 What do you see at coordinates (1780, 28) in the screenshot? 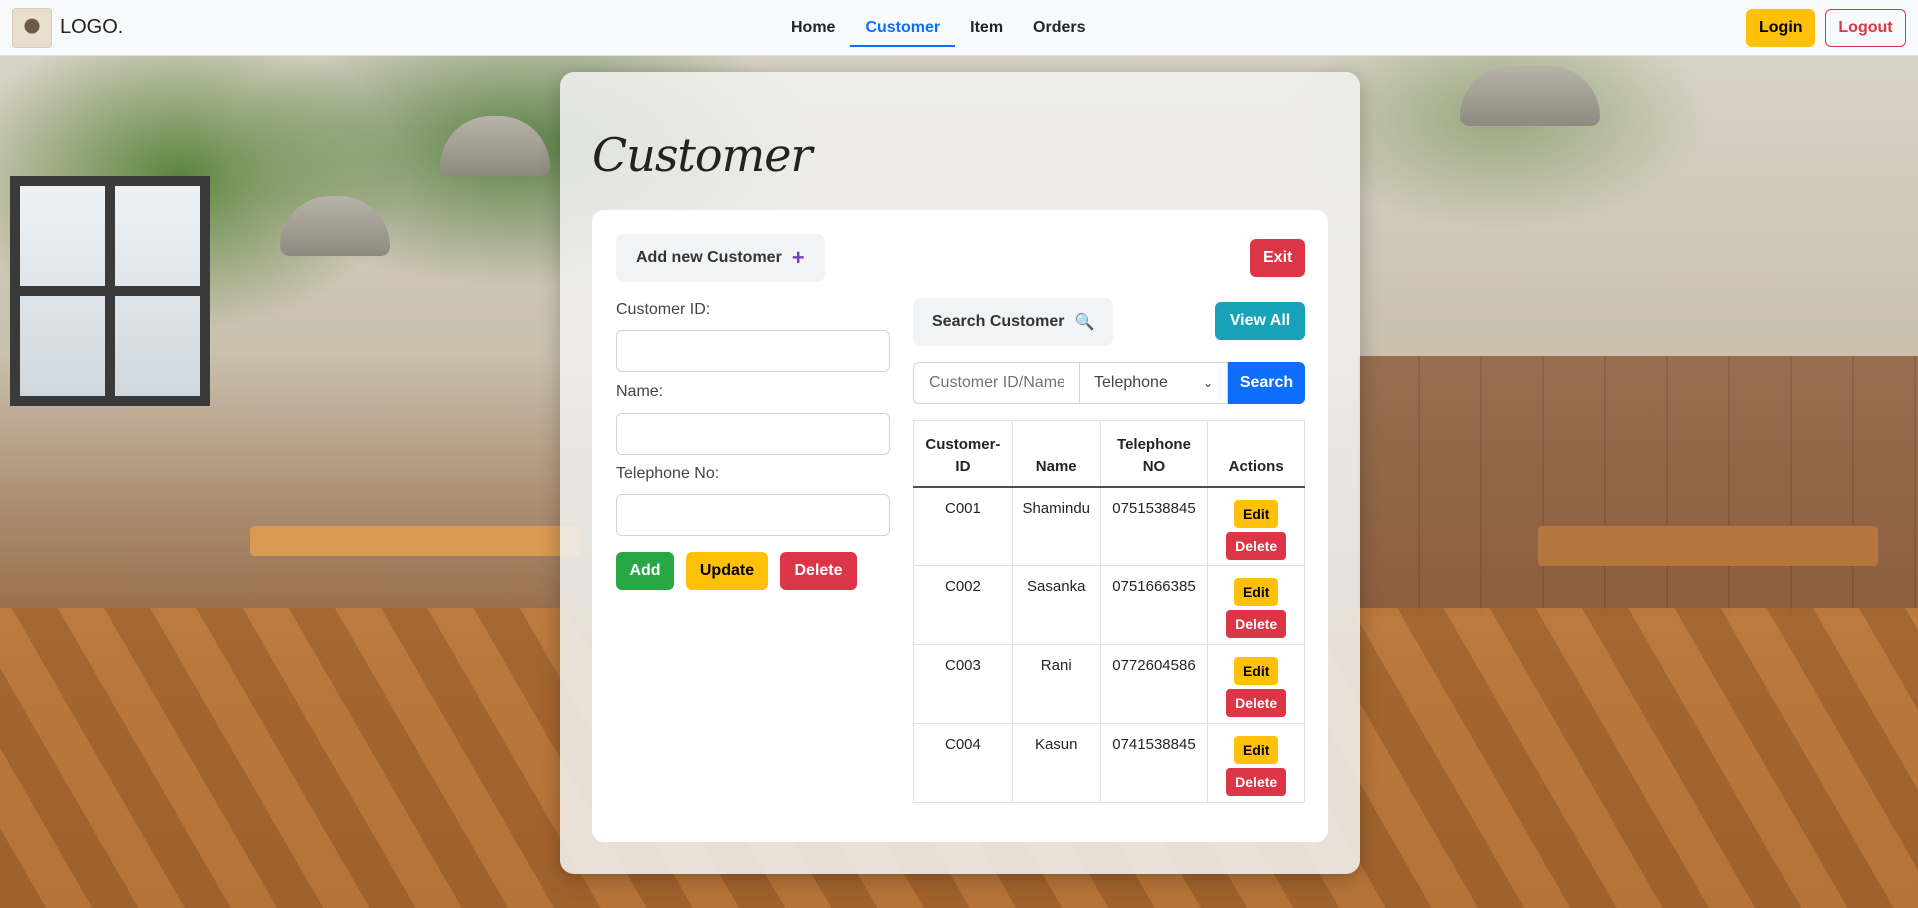
I see `login-button: Login` at bounding box center [1780, 28].